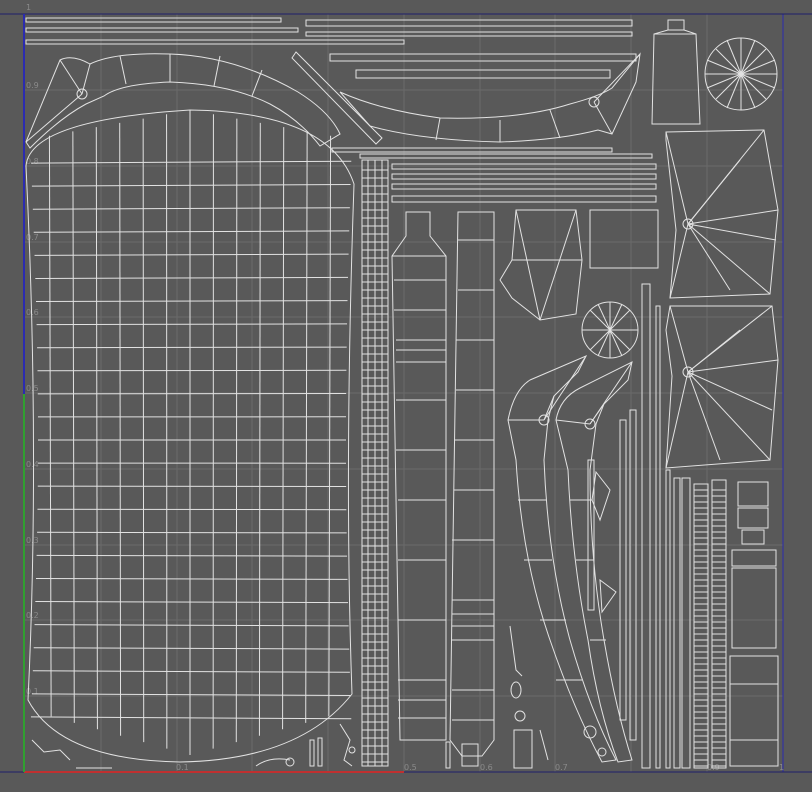  I want to click on u-tick-labels: 0.1 0.5 0.6 0.7 0.9 1, so click(480, 767).